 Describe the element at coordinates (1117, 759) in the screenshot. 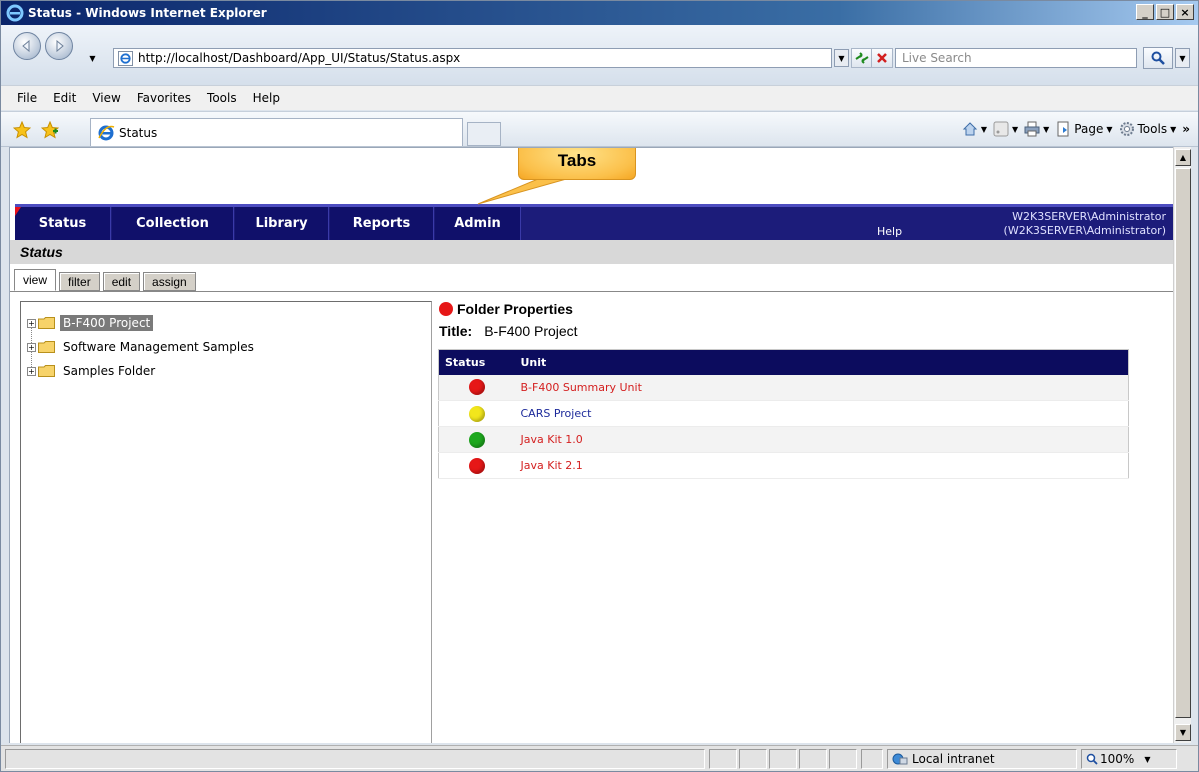

I see `zoom-level: 100%` at that location.